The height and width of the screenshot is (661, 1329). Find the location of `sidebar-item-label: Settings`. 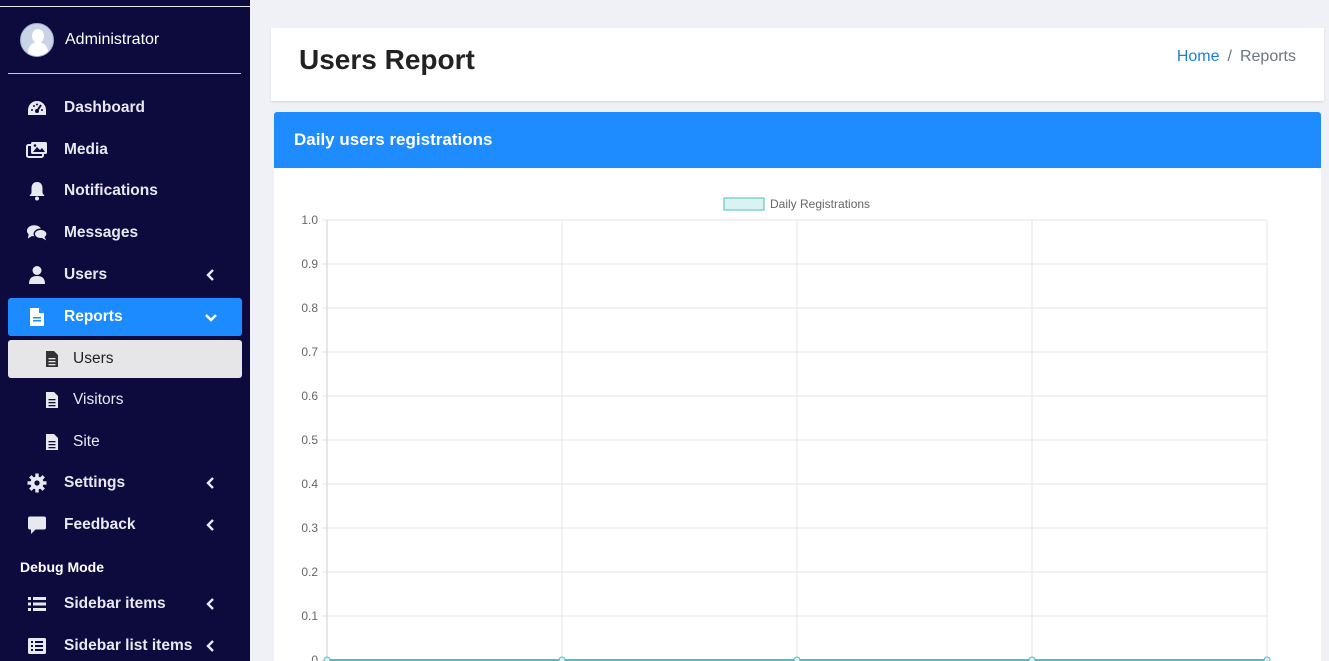

sidebar-item-label: Settings is located at coordinates (95, 482).